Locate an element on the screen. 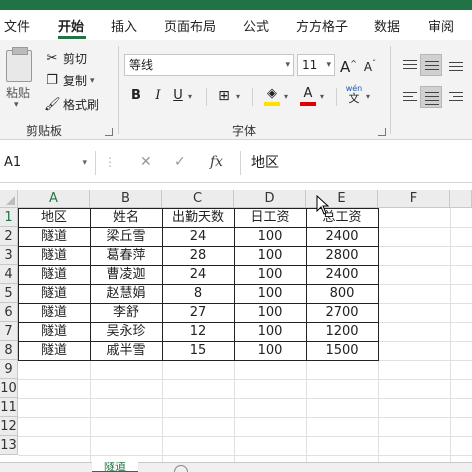 The image size is (472, 472). cancel-icon: ✕ is located at coordinates (146, 162).